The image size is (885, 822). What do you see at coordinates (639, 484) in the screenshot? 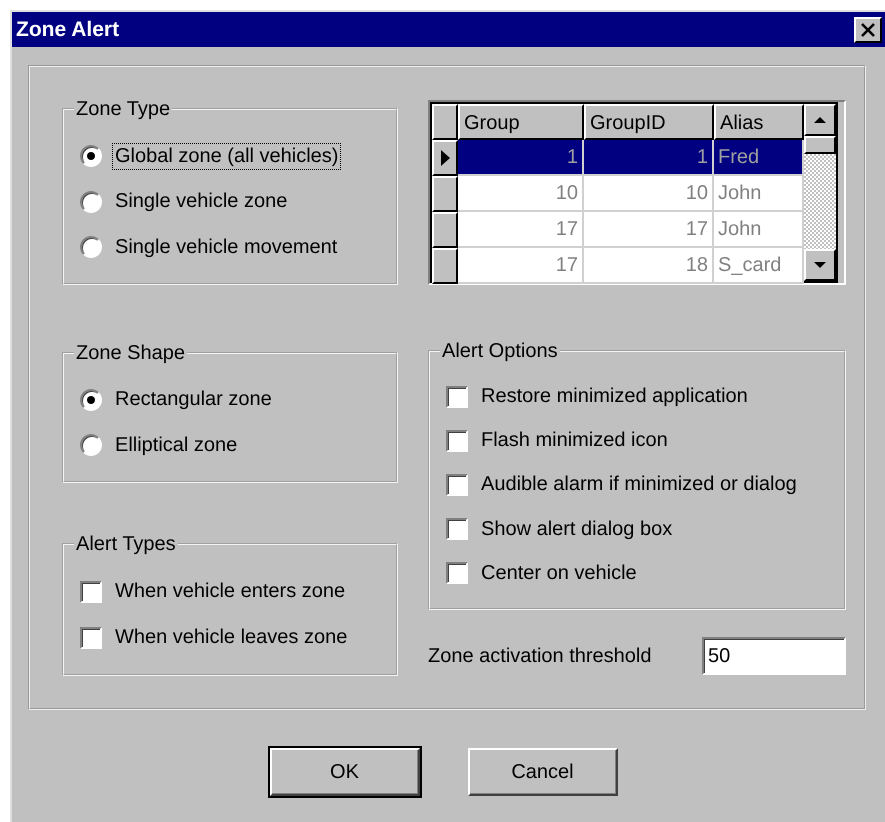
I see `checkbox-label: Audible alarm if minimized or dialog` at bounding box center [639, 484].